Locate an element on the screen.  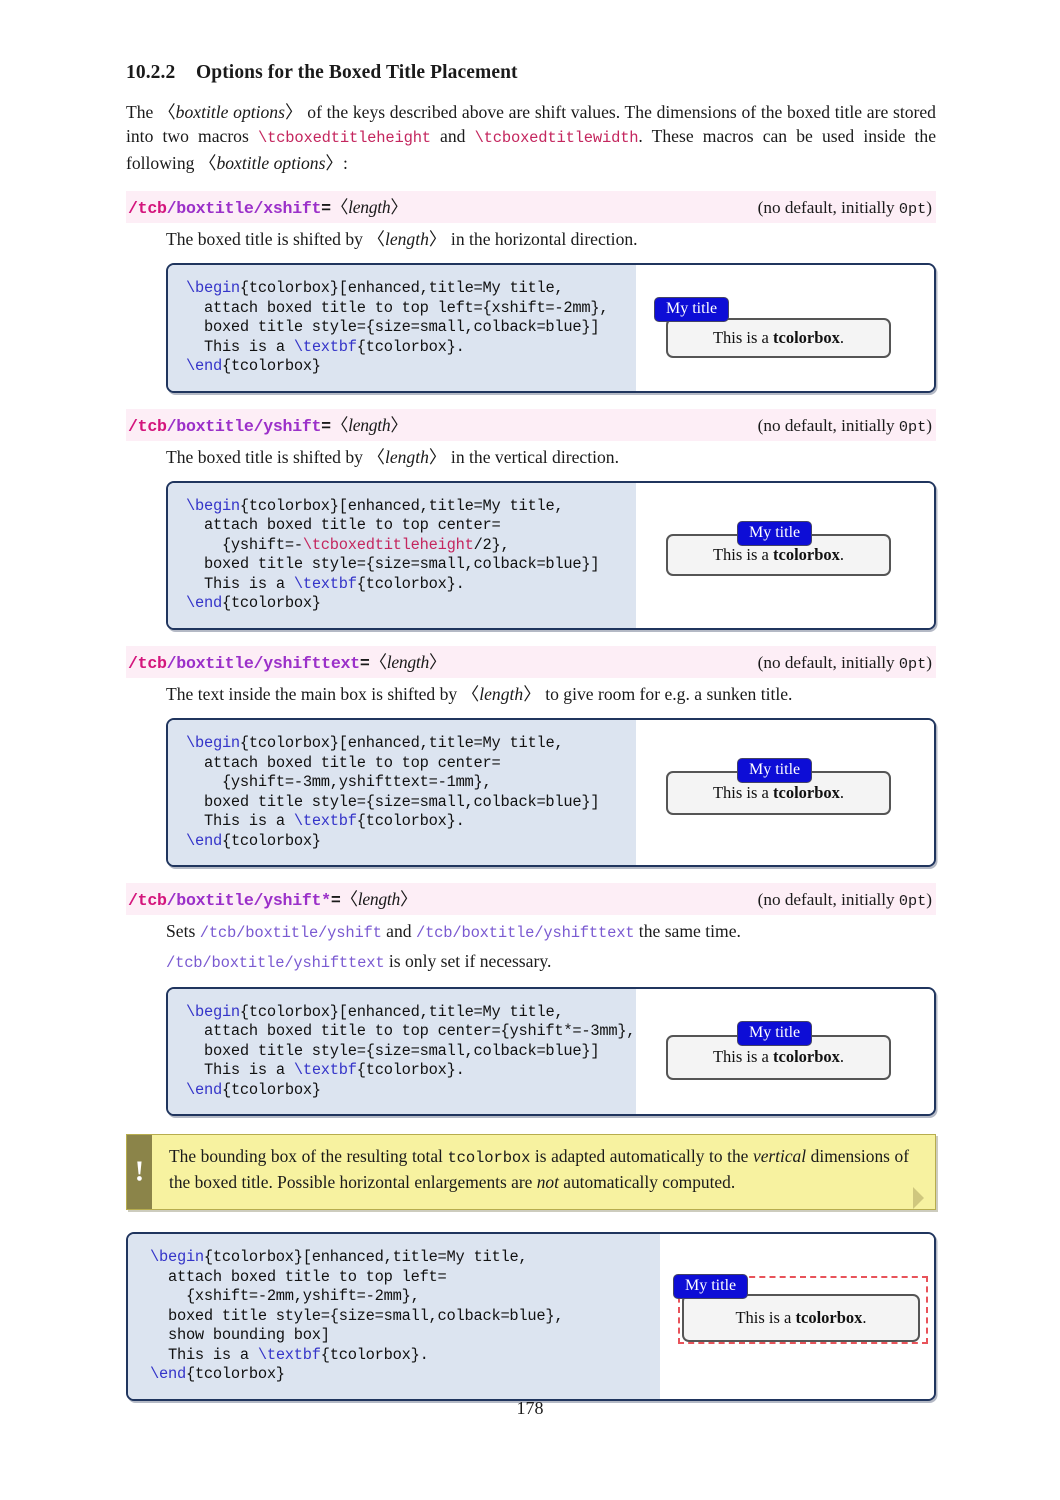
desc-tail: is only set if necessary. is located at coordinates (468, 960).